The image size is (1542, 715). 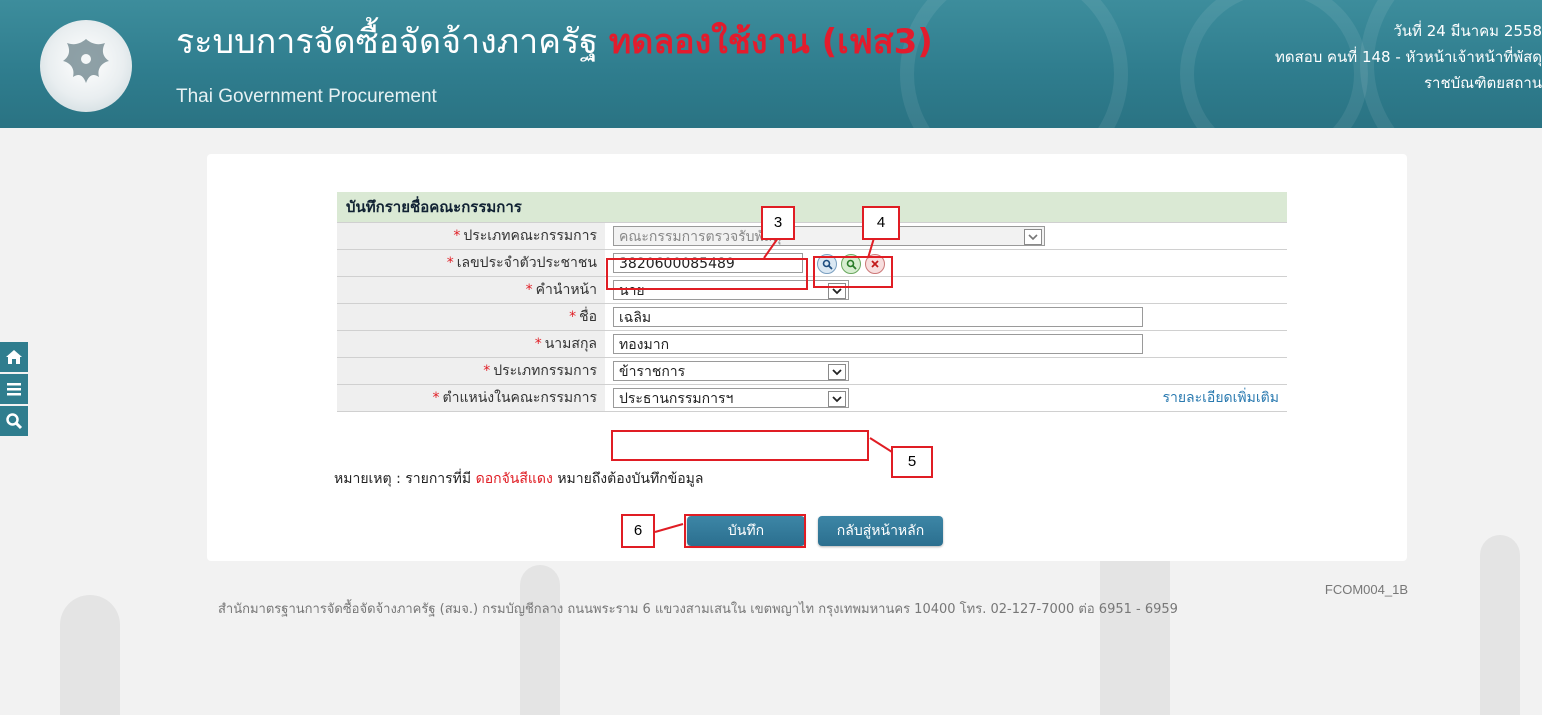 What do you see at coordinates (1483, 83) in the screenshot?
I see `organization: ราชบัณฑิตยสถาน` at bounding box center [1483, 83].